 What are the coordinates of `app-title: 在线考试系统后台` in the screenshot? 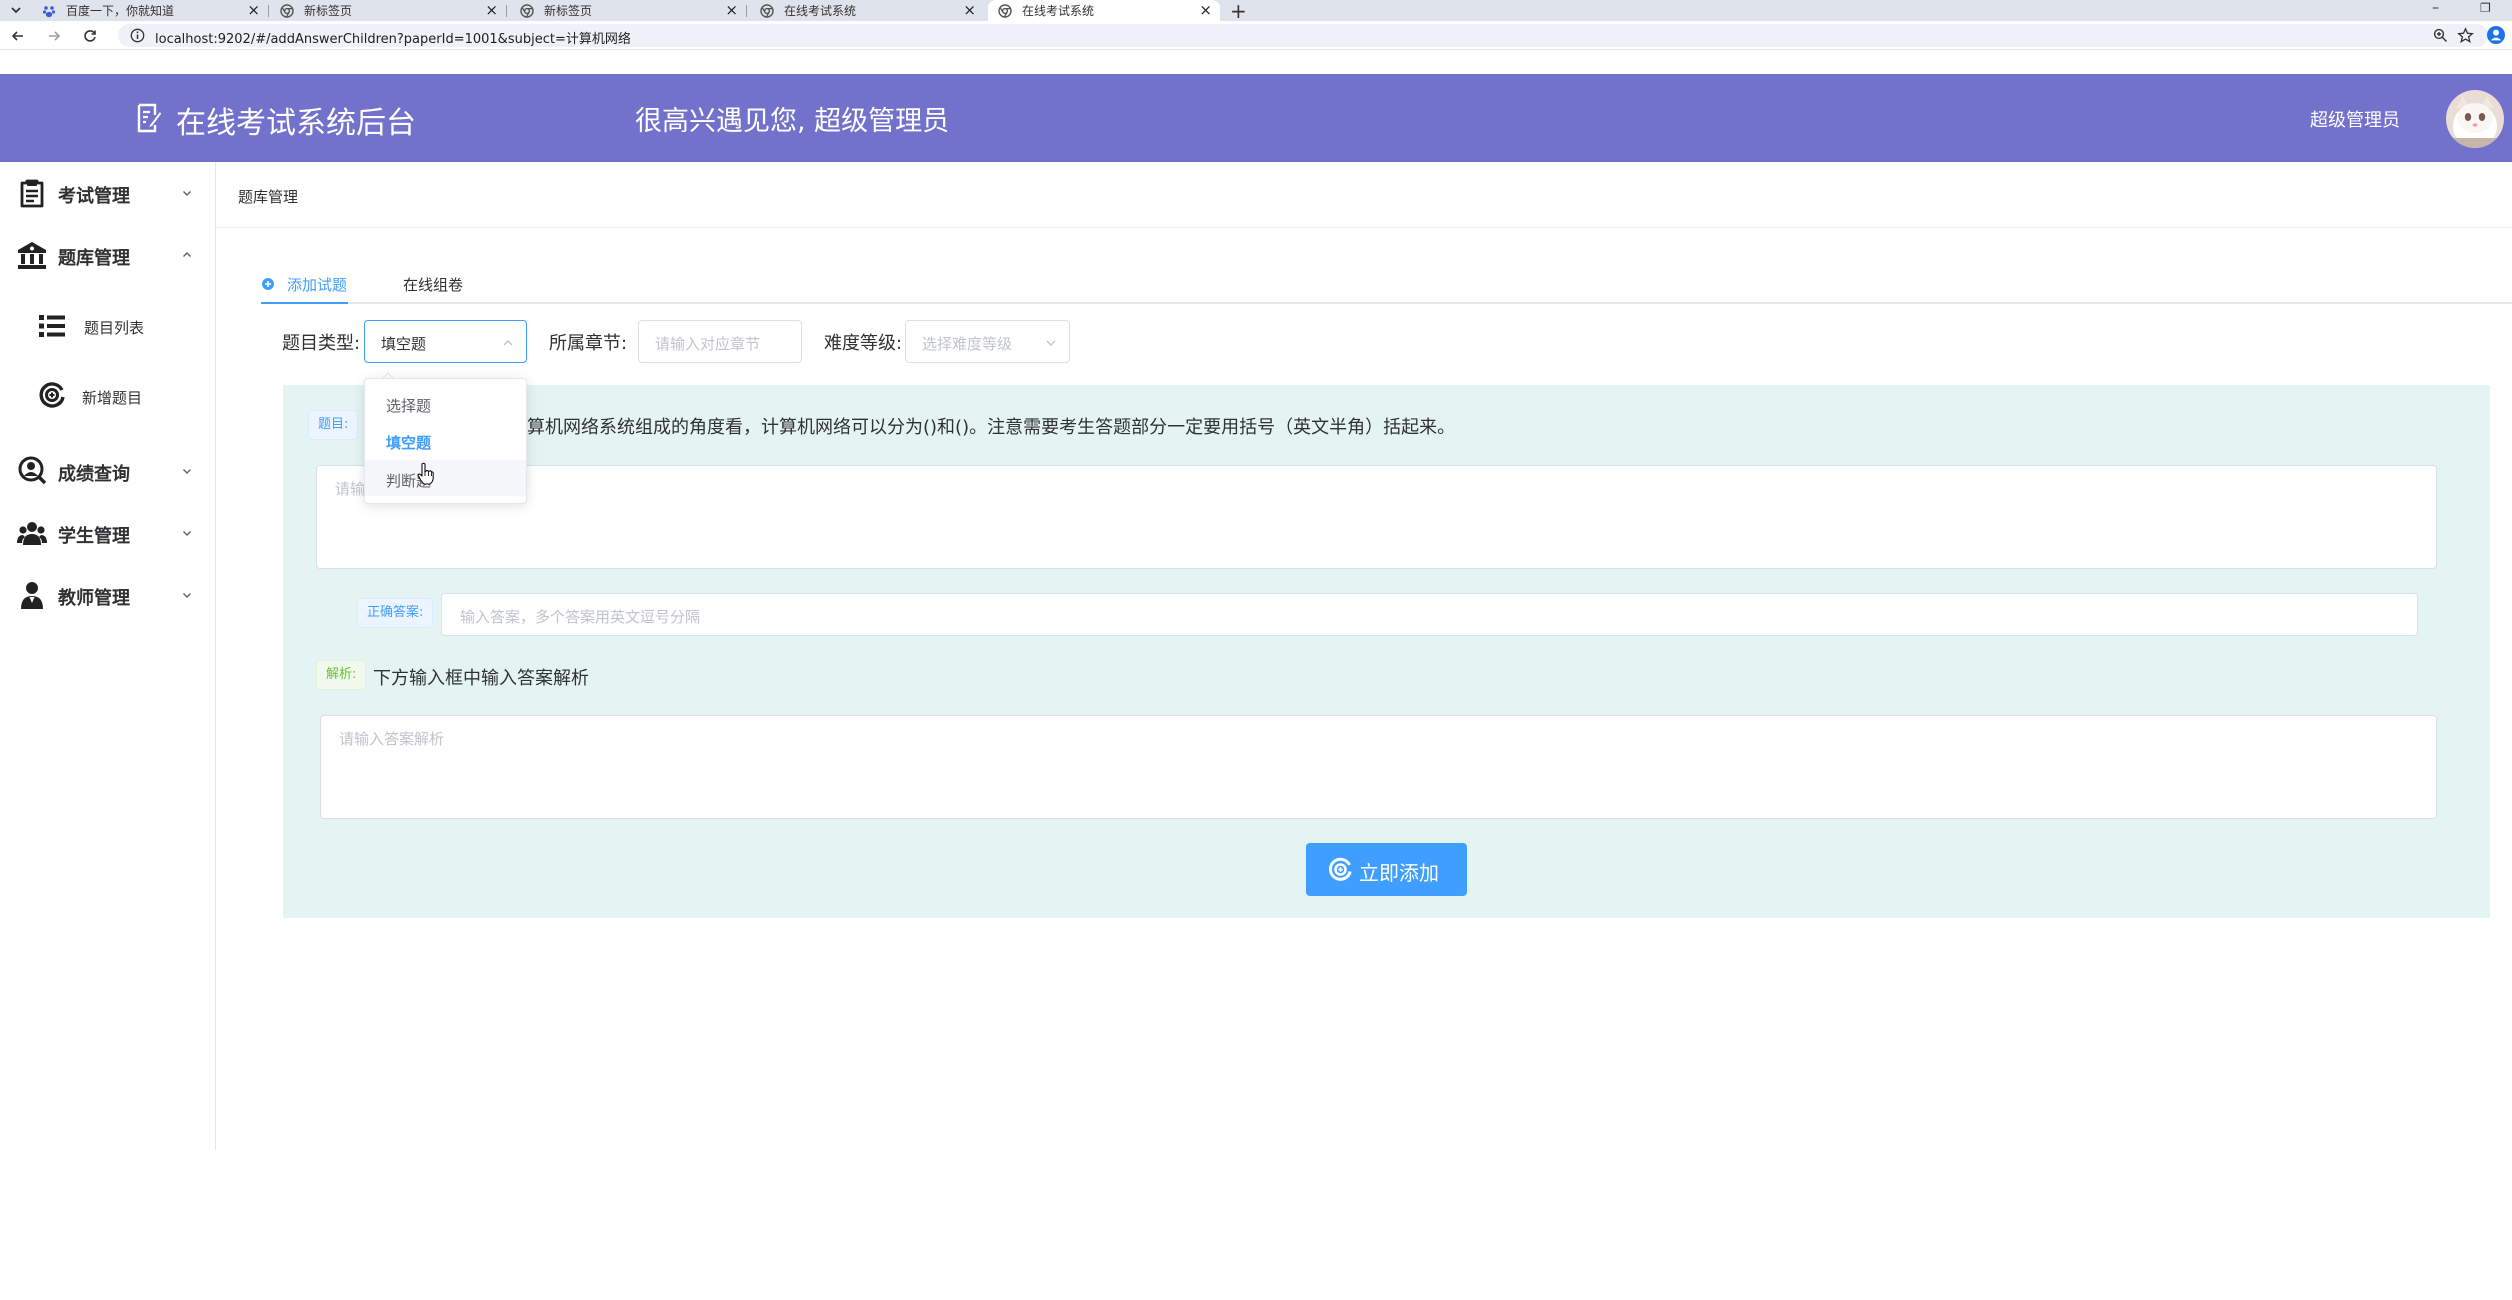 It's located at (296, 123).